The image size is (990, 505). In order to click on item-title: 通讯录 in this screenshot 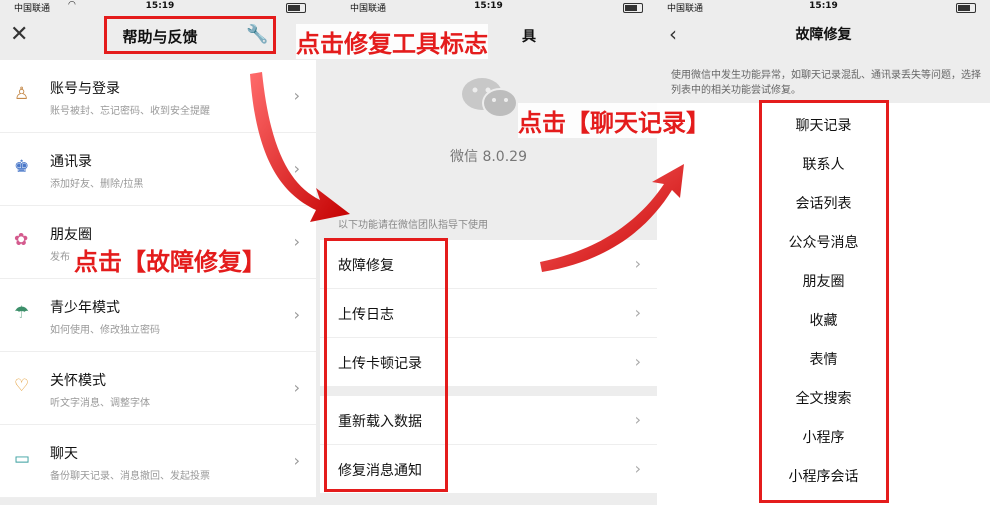, I will do `click(71, 162)`.